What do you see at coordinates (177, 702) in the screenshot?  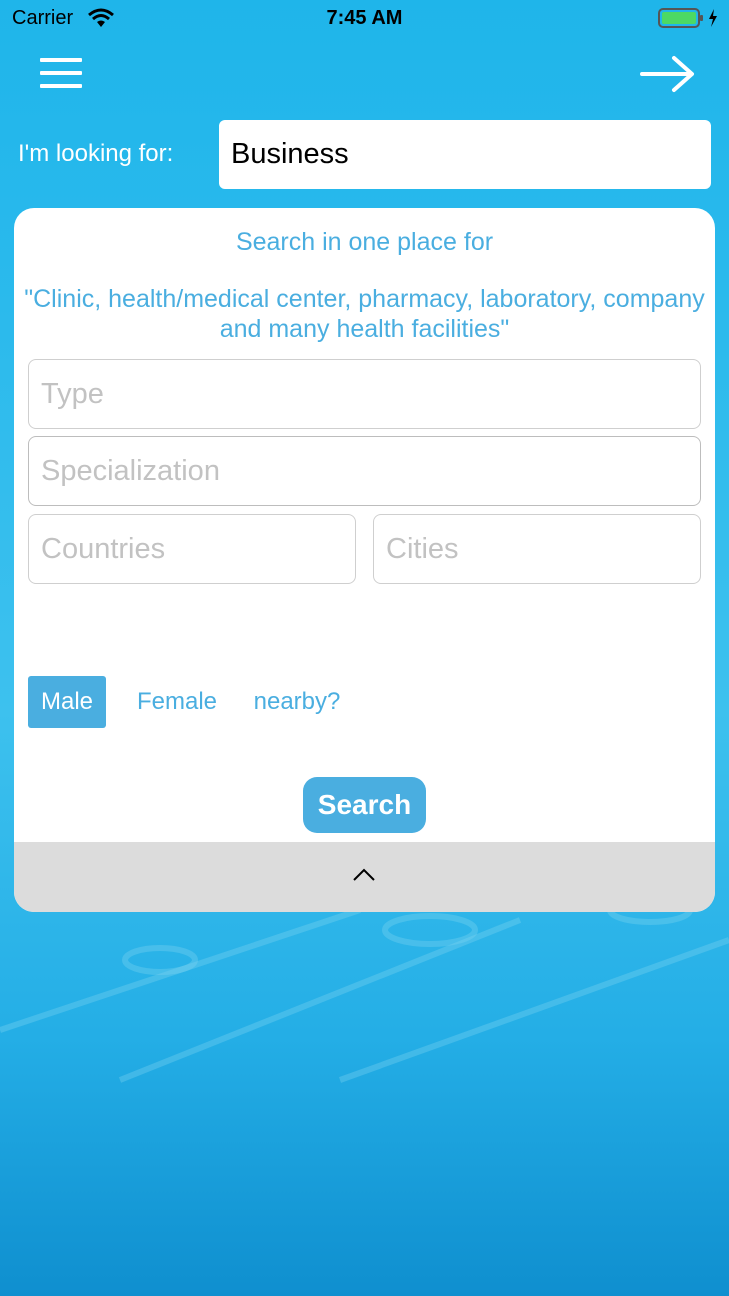 I see `female-option: Female` at bounding box center [177, 702].